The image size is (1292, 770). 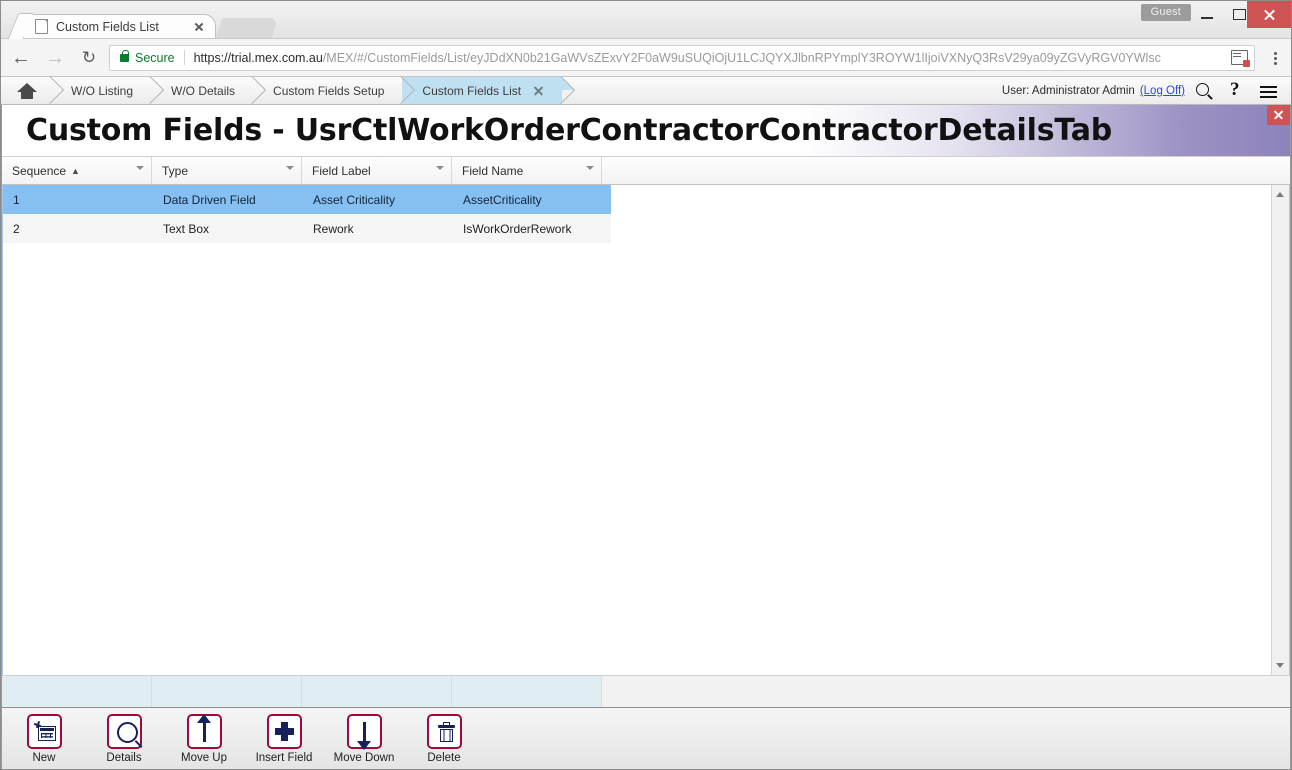 I want to click on column-header-type: Type, so click(x=227, y=170).